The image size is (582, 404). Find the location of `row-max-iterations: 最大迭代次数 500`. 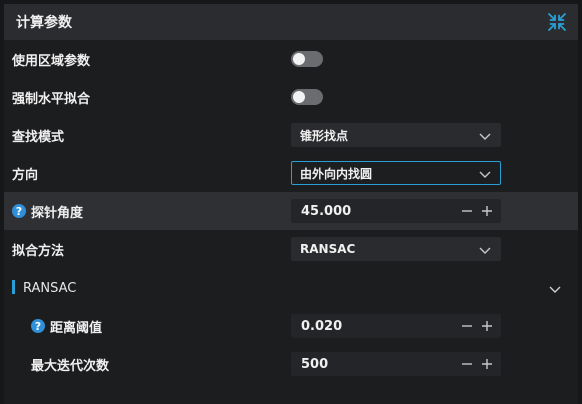

row-max-iterations: 最大迭代次数 500 is located at coordinates (291, 364).